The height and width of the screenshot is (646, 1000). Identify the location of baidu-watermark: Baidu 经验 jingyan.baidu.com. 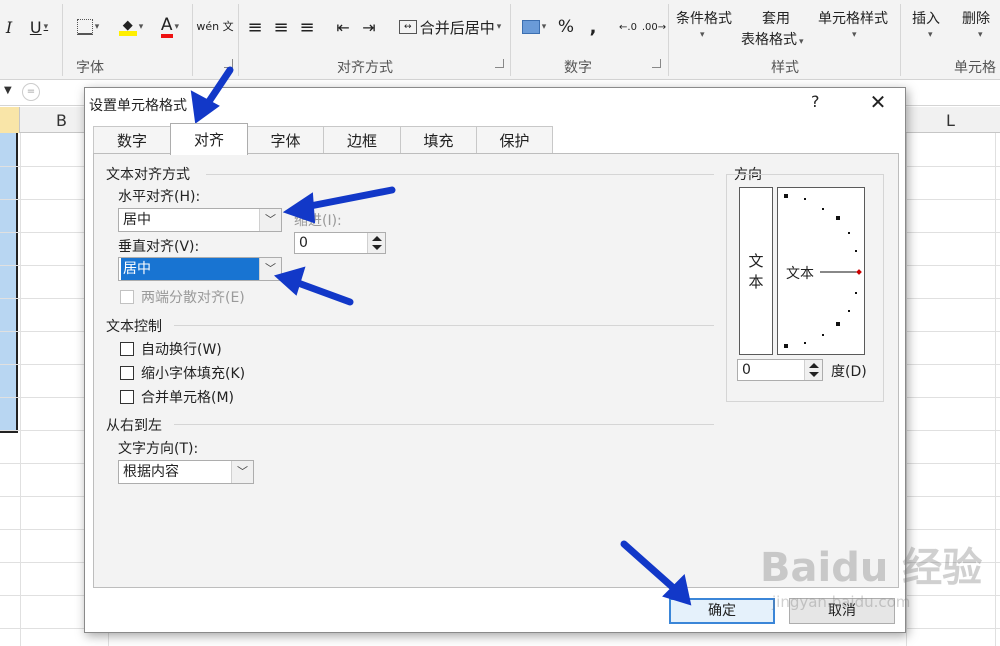
(875, 575).